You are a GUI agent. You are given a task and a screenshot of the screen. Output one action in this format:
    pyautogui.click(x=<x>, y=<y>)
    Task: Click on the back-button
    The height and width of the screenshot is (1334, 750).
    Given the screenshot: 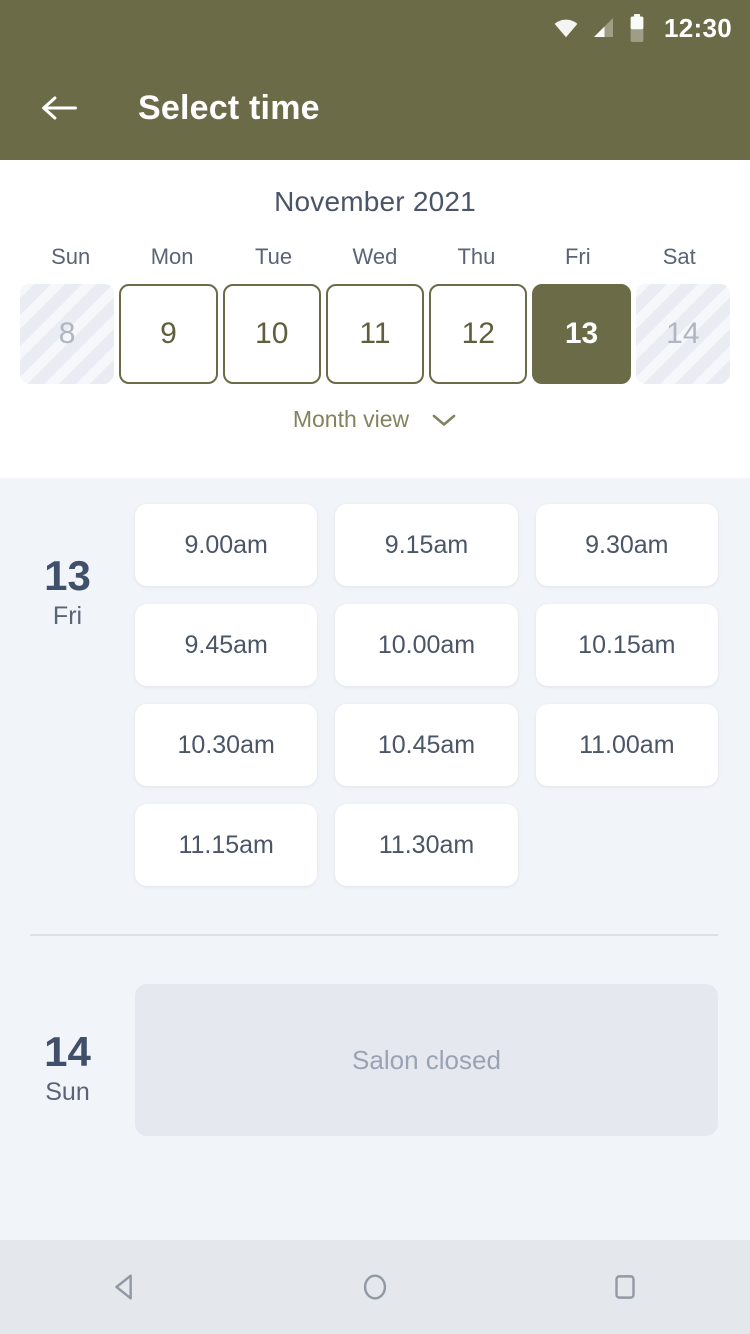 What is the action you would take?
    pyautogui.click(x=59, y=108)
    